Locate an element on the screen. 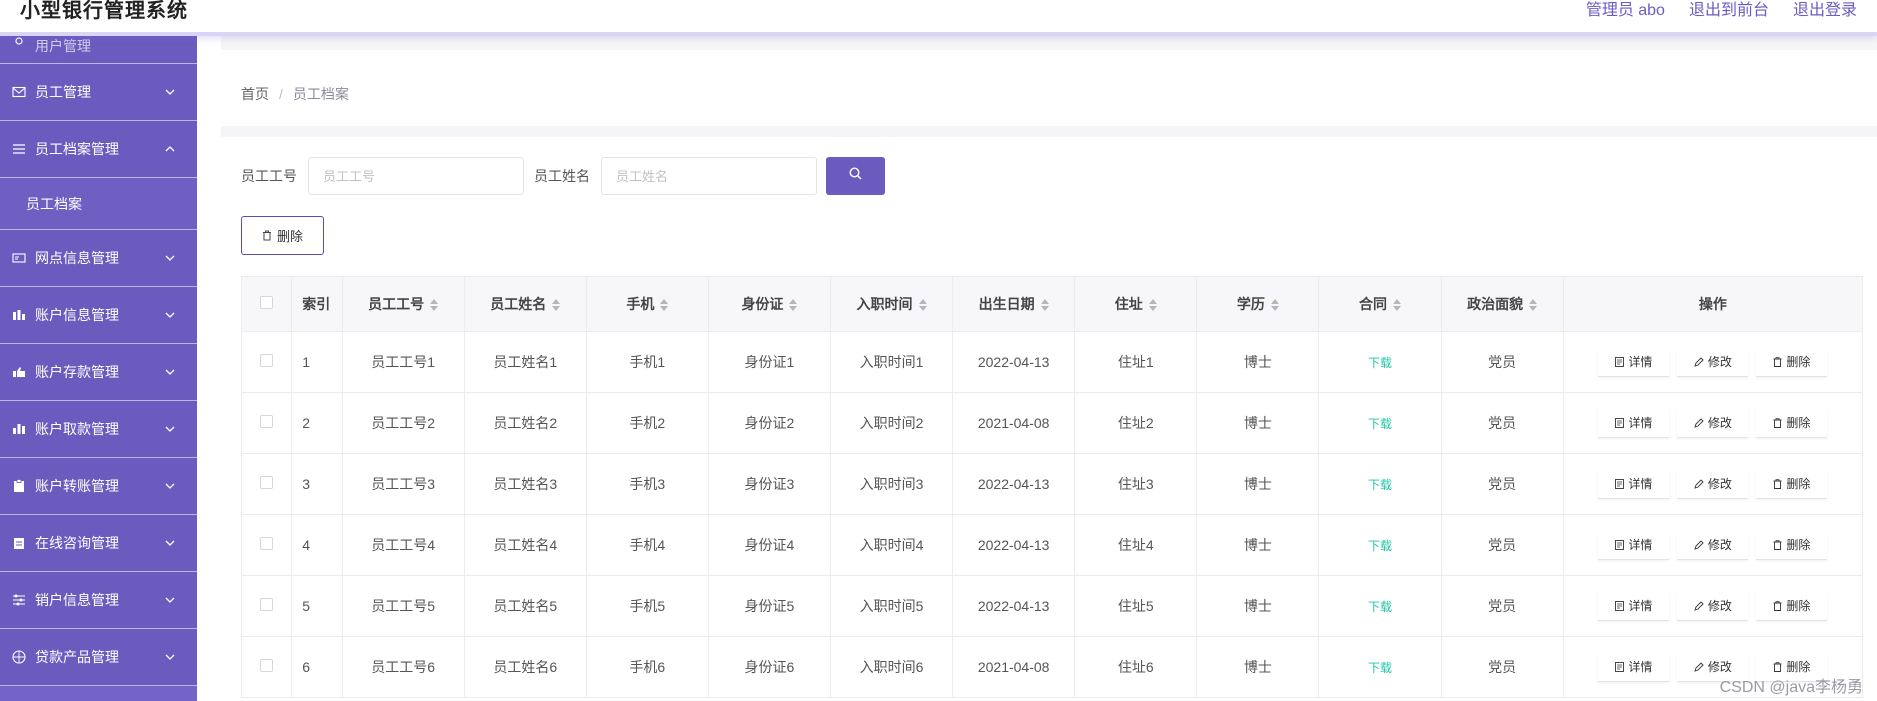 This screenshot has height=701, width=1877. col-header-label: 手机 is located at coordinates (640, 304).